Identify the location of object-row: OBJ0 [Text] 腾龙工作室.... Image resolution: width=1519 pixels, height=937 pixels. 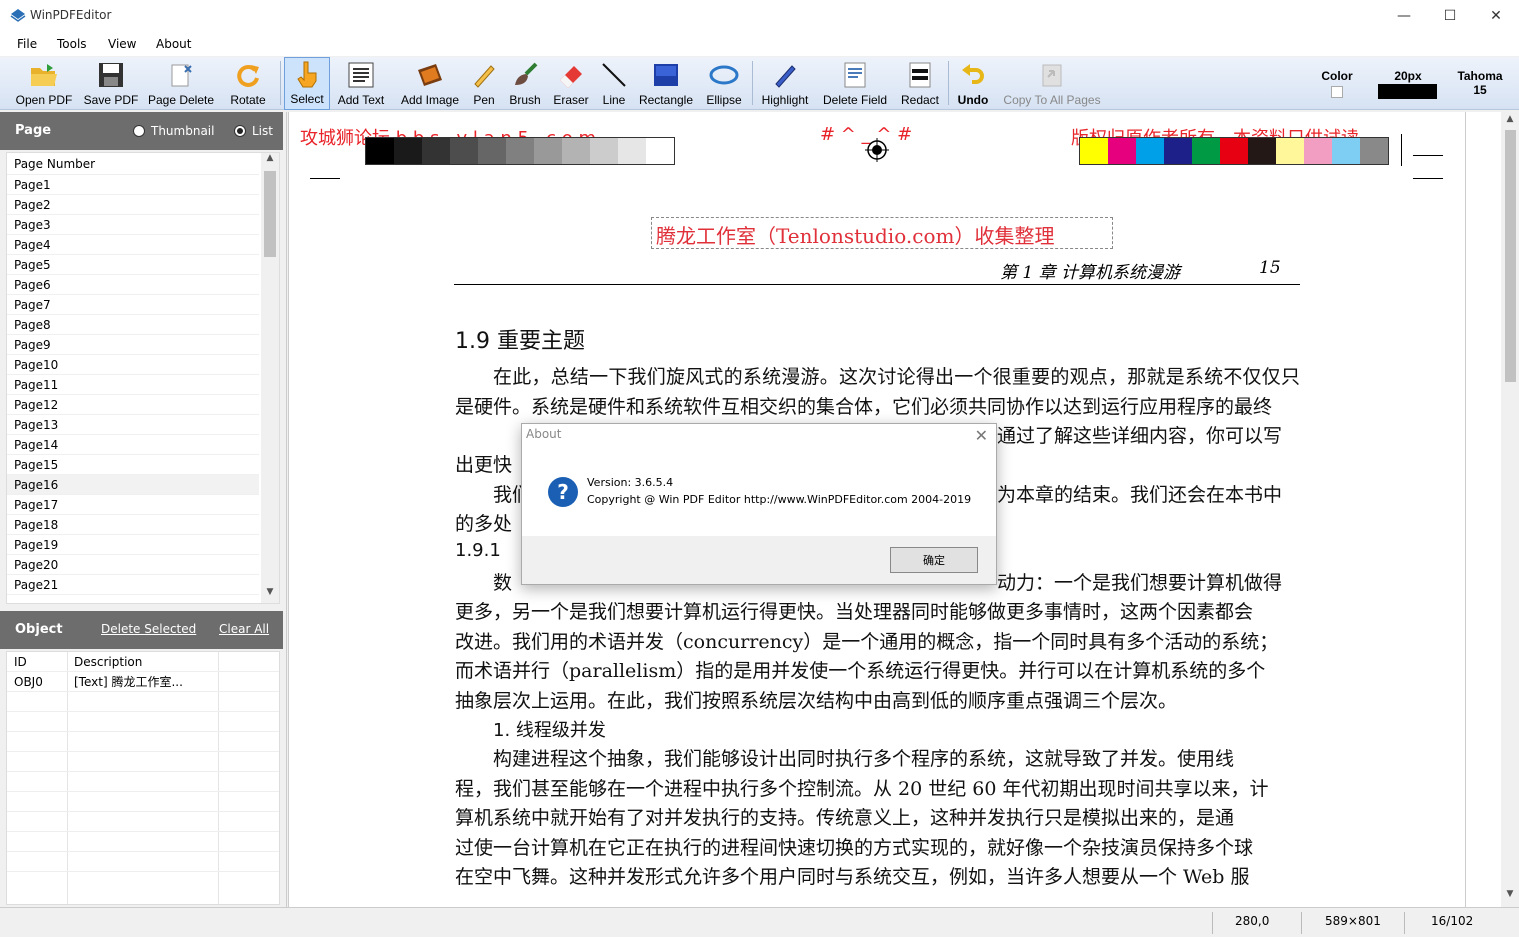
(143, 682).